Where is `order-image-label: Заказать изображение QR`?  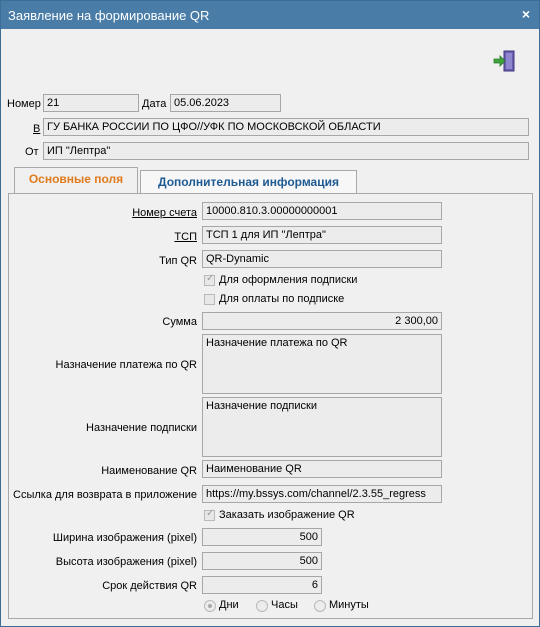 order-image-label: Заказать изображение QR is located at coordinates (287, 515).